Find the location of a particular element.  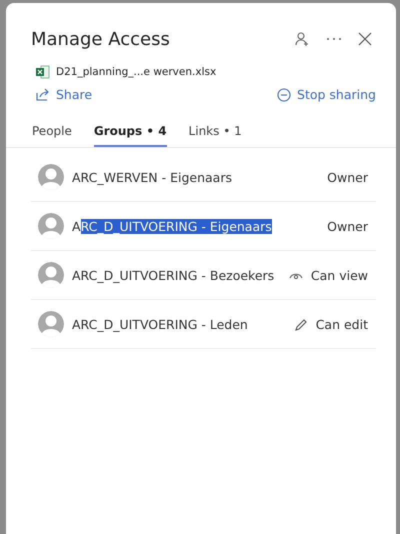

dialog-title: Manage Access is located at coordinates (101, 39).